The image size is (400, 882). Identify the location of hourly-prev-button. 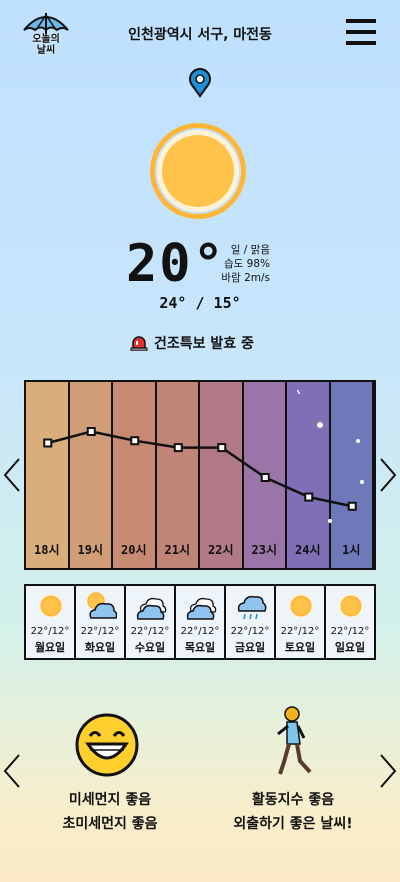
(12, 475).